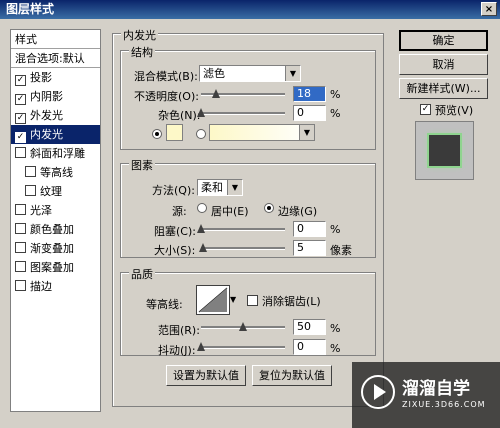 The width and height of the screenshot is (500, 428). Describe the element at coordinates (243, 93) in the screenshot. I see `opacity-slider` at that location.